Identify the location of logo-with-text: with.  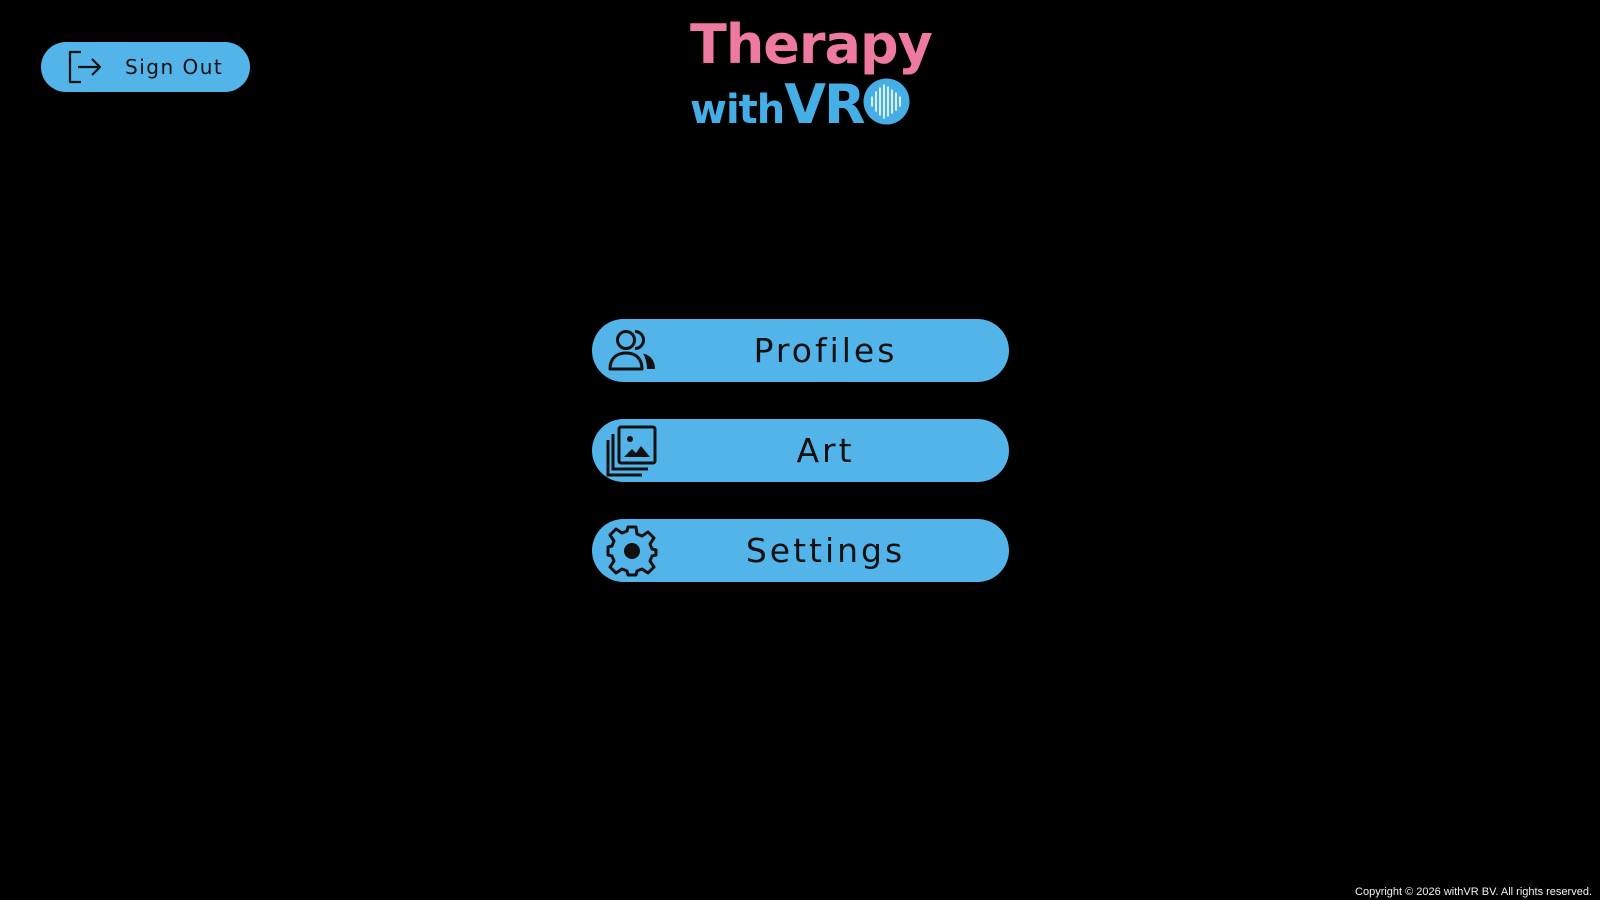
(737, 110).